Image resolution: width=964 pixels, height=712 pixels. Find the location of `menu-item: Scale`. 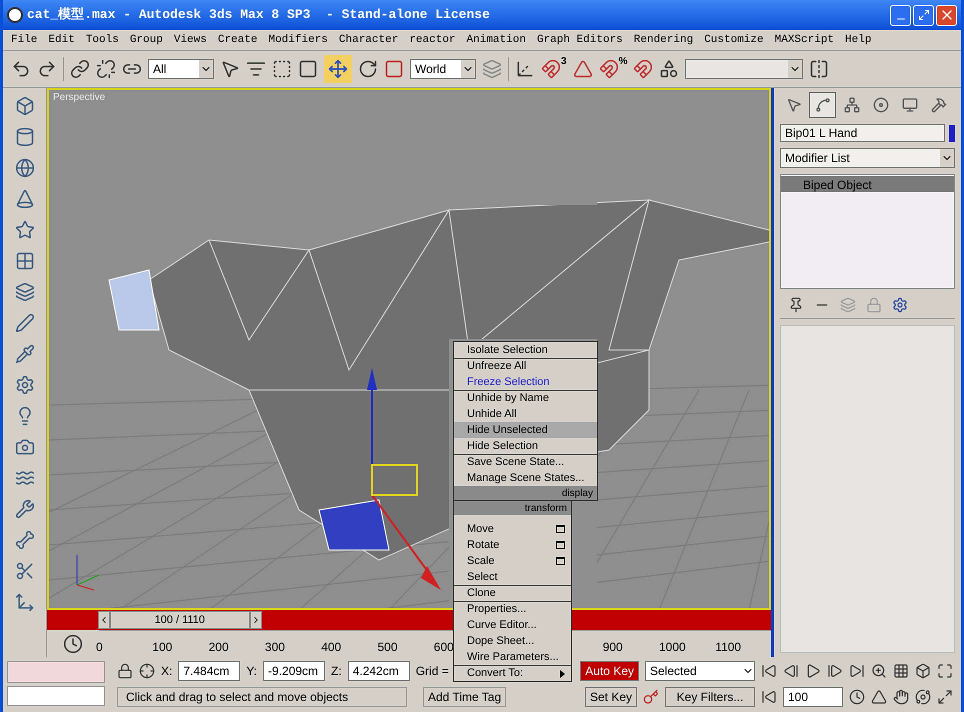

menu-item: Scale is located at coordinates (512, 561).